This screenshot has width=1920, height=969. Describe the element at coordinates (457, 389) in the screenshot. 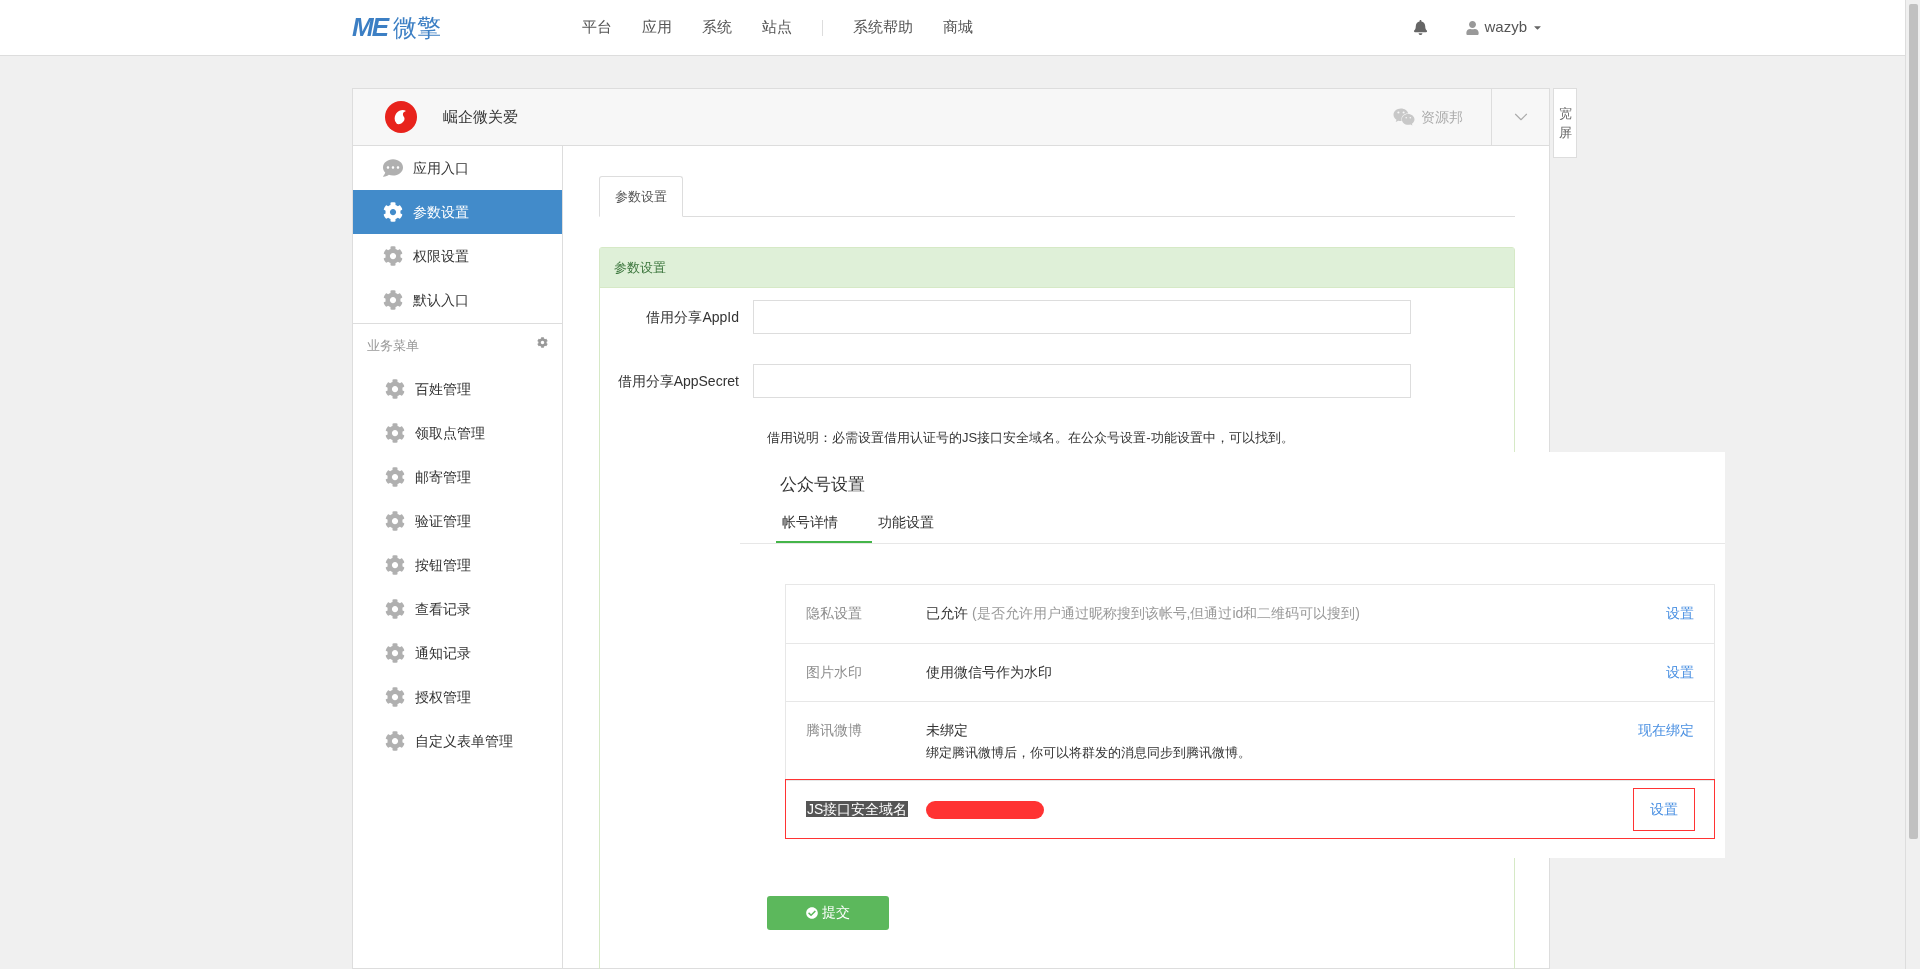

I see `sidebar-item: 百姓管理` at that location.